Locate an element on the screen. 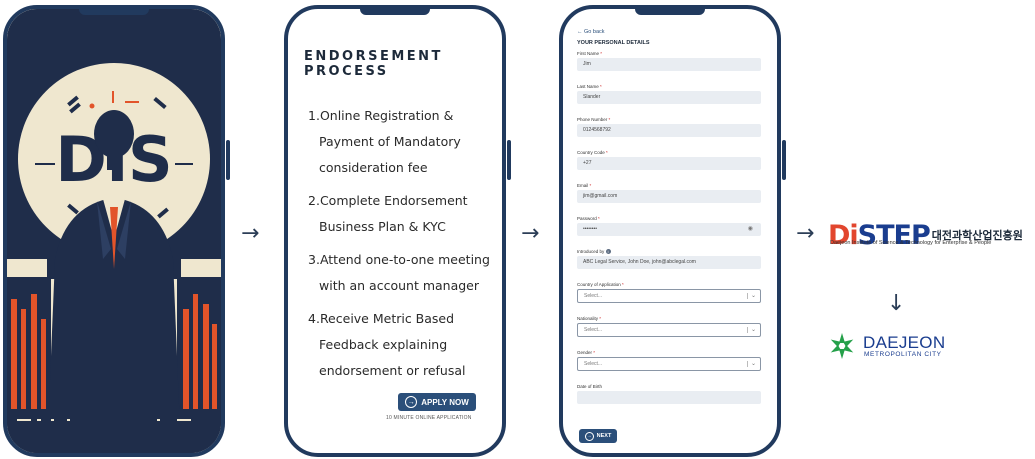  flow-arrow-right-3: → is located at coordinates (805, 233).